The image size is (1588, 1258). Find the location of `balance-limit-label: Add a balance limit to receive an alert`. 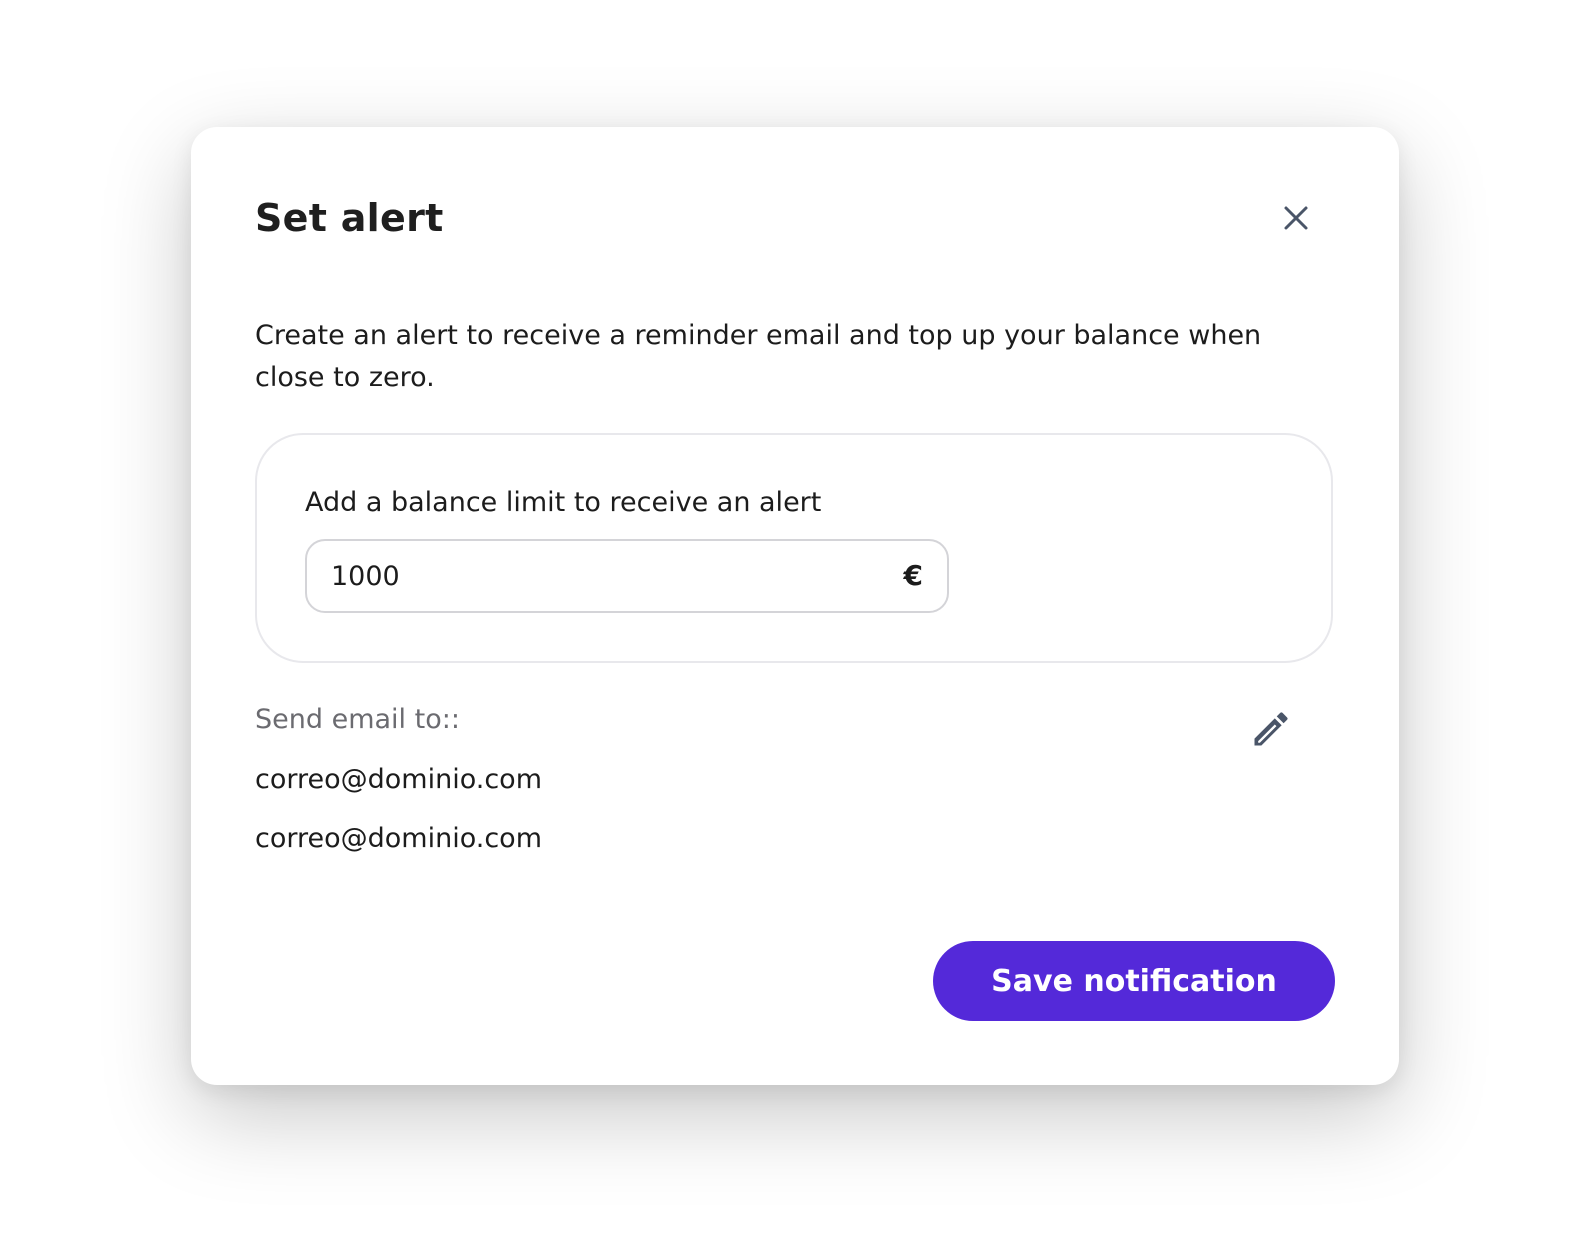

balance-limit-label: Add a balance limit to receive an alert is located at coordinates (563, 502).